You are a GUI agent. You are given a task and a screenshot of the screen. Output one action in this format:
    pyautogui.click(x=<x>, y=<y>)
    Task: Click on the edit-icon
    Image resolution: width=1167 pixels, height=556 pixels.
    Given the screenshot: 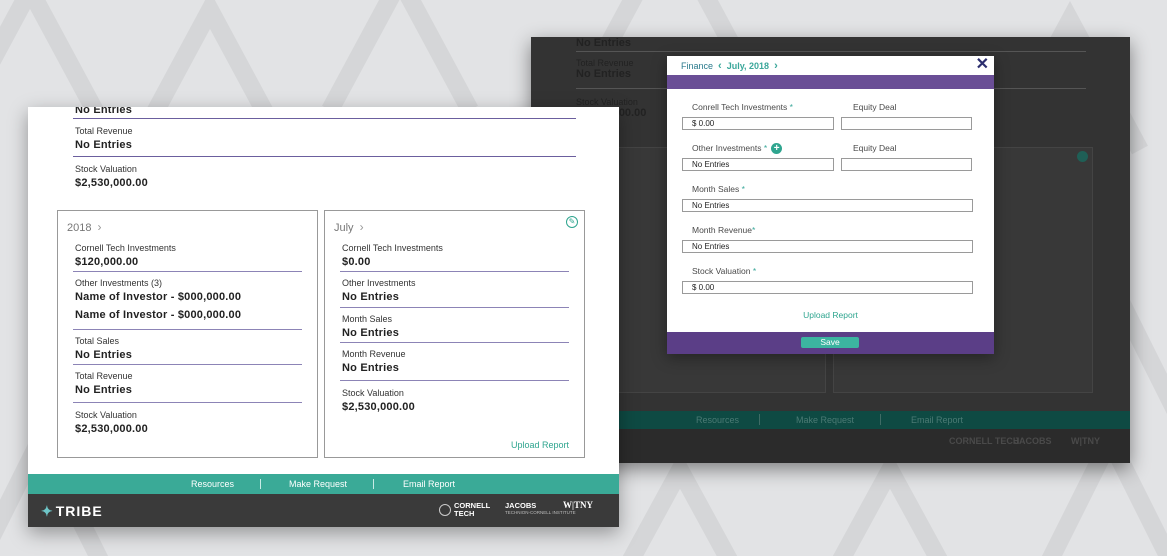 What is the action you would take?
    pyautogui.click(x=1082, y=156)
    